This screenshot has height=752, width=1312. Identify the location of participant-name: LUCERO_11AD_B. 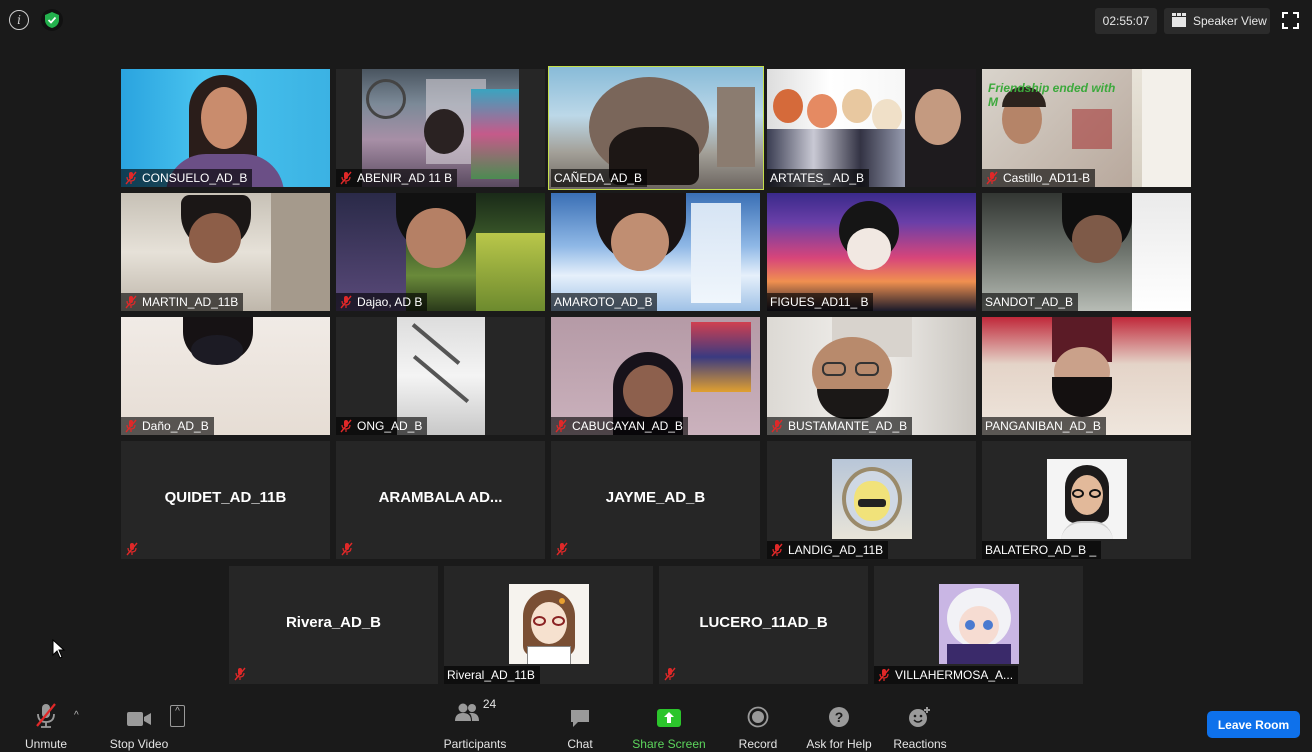
(763, 622).